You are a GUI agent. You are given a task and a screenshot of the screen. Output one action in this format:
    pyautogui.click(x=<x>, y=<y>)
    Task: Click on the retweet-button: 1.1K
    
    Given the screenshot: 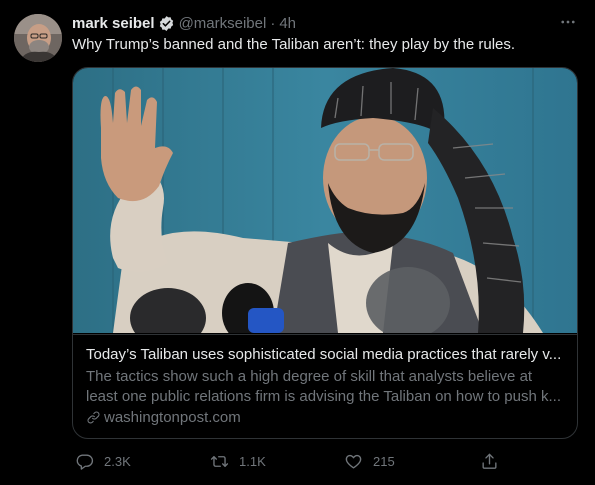 What is the action you would take?
    pyautogui.click(x=238, y=461)
    